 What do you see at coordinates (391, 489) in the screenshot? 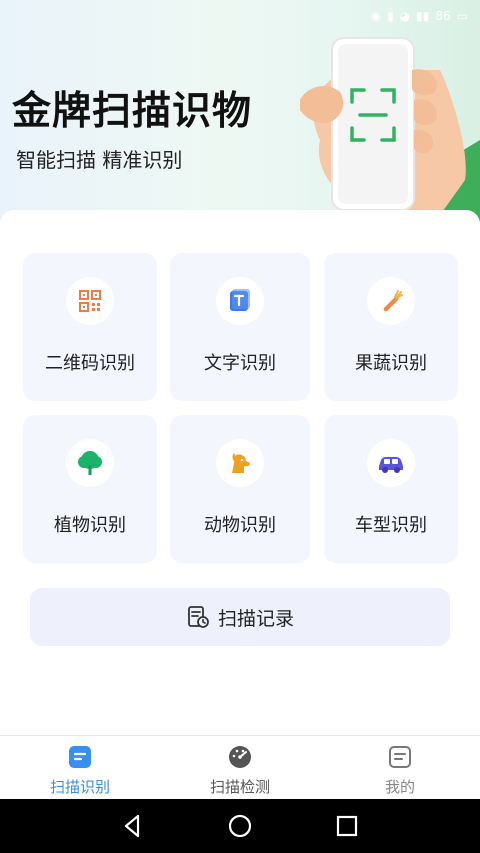
I see `tile-car-recognition: 车型识别` at bounding box center [391, 489].